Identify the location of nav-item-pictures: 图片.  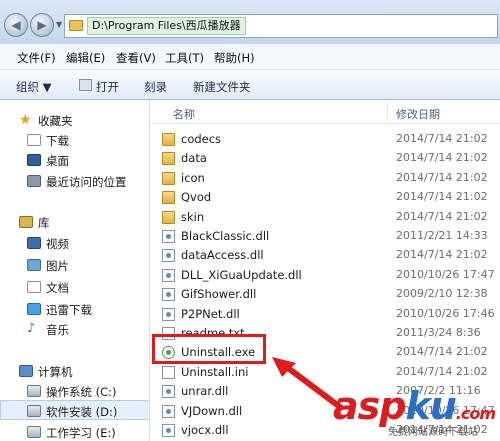
(74, 265).